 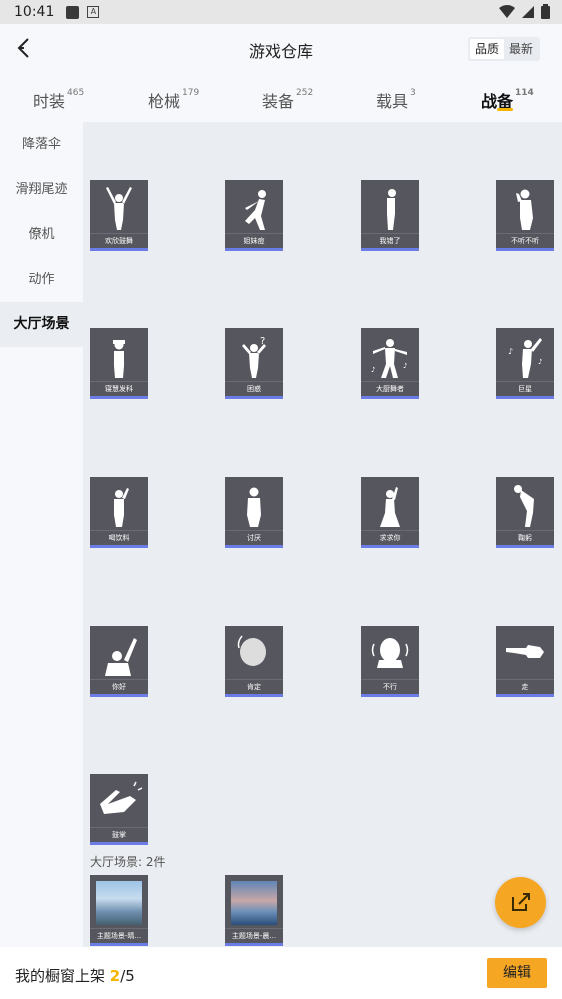 I want to click on card-label: 我错了, so click(x=390, y=240).